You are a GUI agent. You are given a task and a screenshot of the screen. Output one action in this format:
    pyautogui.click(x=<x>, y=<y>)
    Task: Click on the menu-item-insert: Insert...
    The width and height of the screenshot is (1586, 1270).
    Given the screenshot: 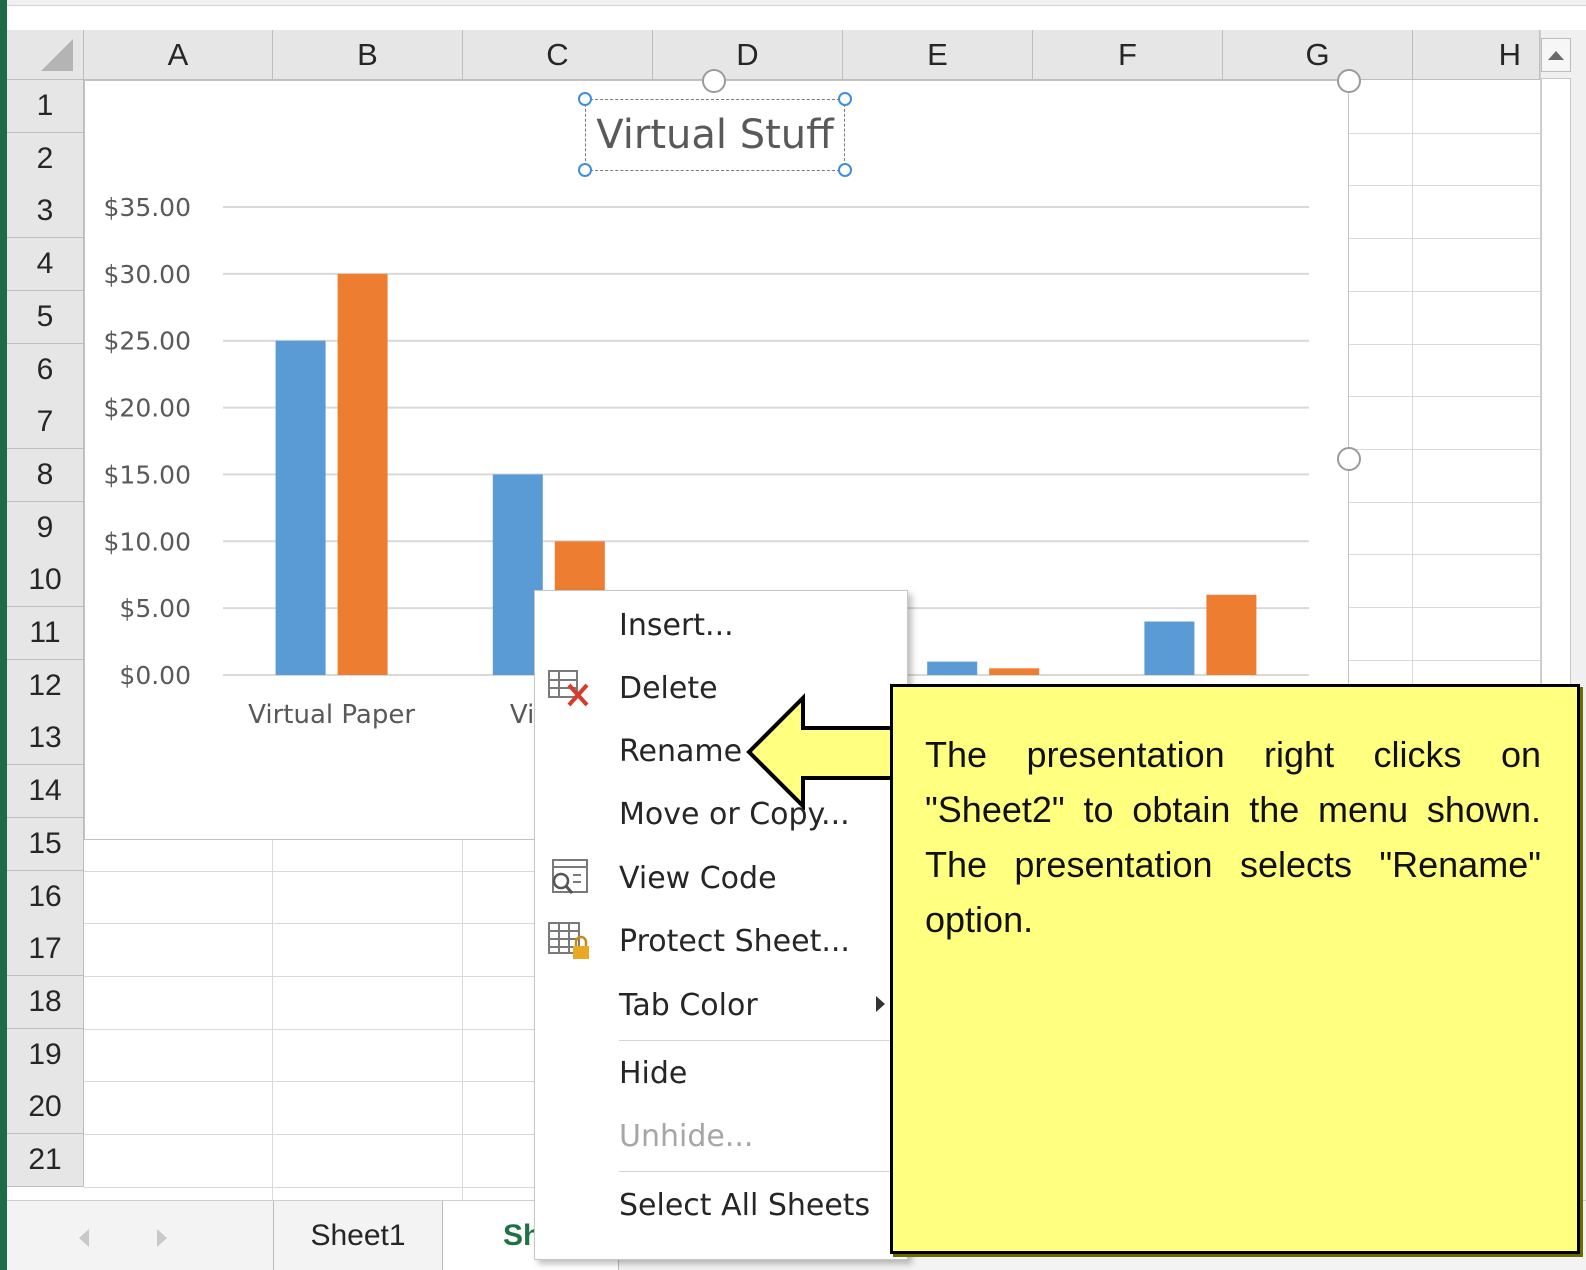 What is the action you would take?
    pyautogui.click(x=721, y=625)
    